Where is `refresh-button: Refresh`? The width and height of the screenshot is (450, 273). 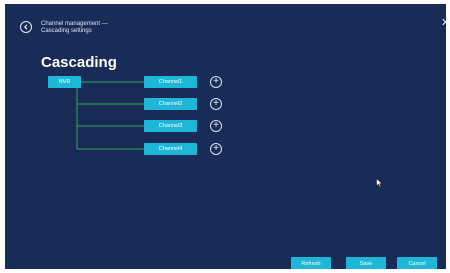
refresh-button: Refresh is located at coordinates (311, 263).